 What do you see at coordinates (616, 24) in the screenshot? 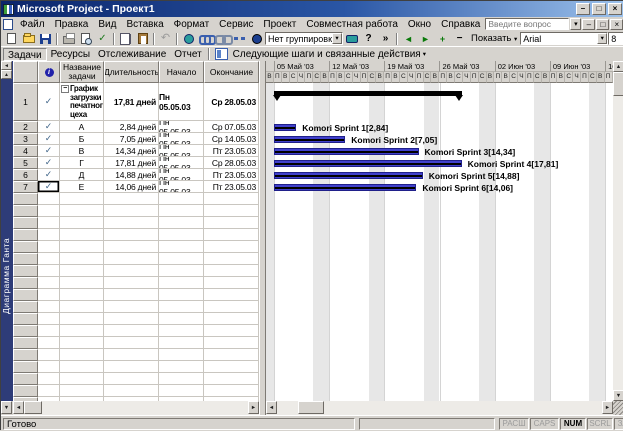
I see `mdi-close-button: ×` at bounding box center [616, 24].